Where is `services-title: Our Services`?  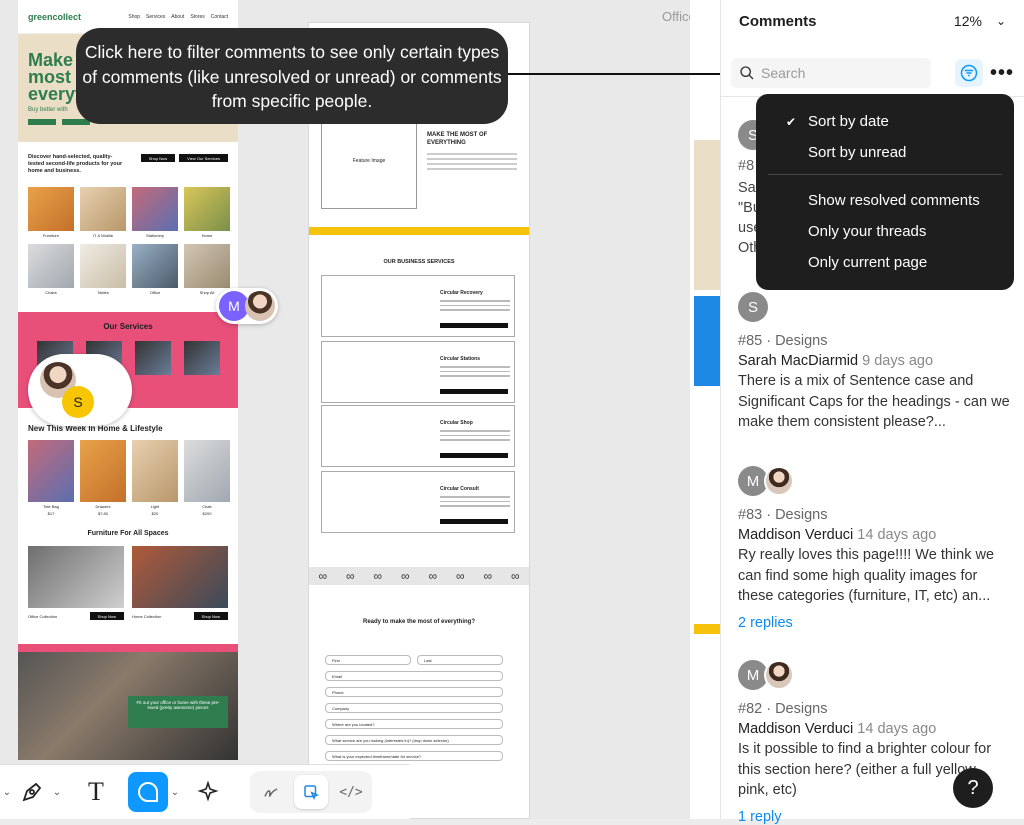
services-title: Our Services is located at coordinates (128, 326).